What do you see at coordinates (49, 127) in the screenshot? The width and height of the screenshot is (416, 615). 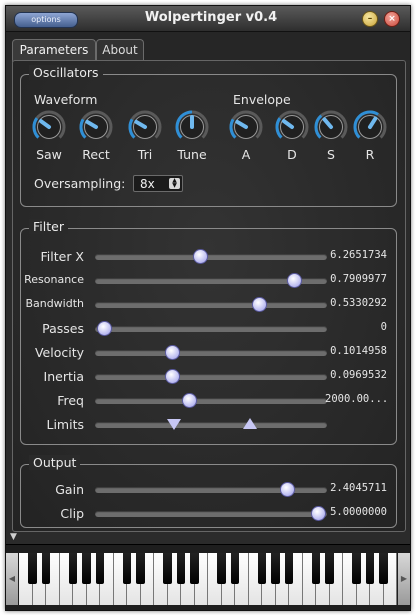 I see `knob-saw` at bounding box center [49, 127].